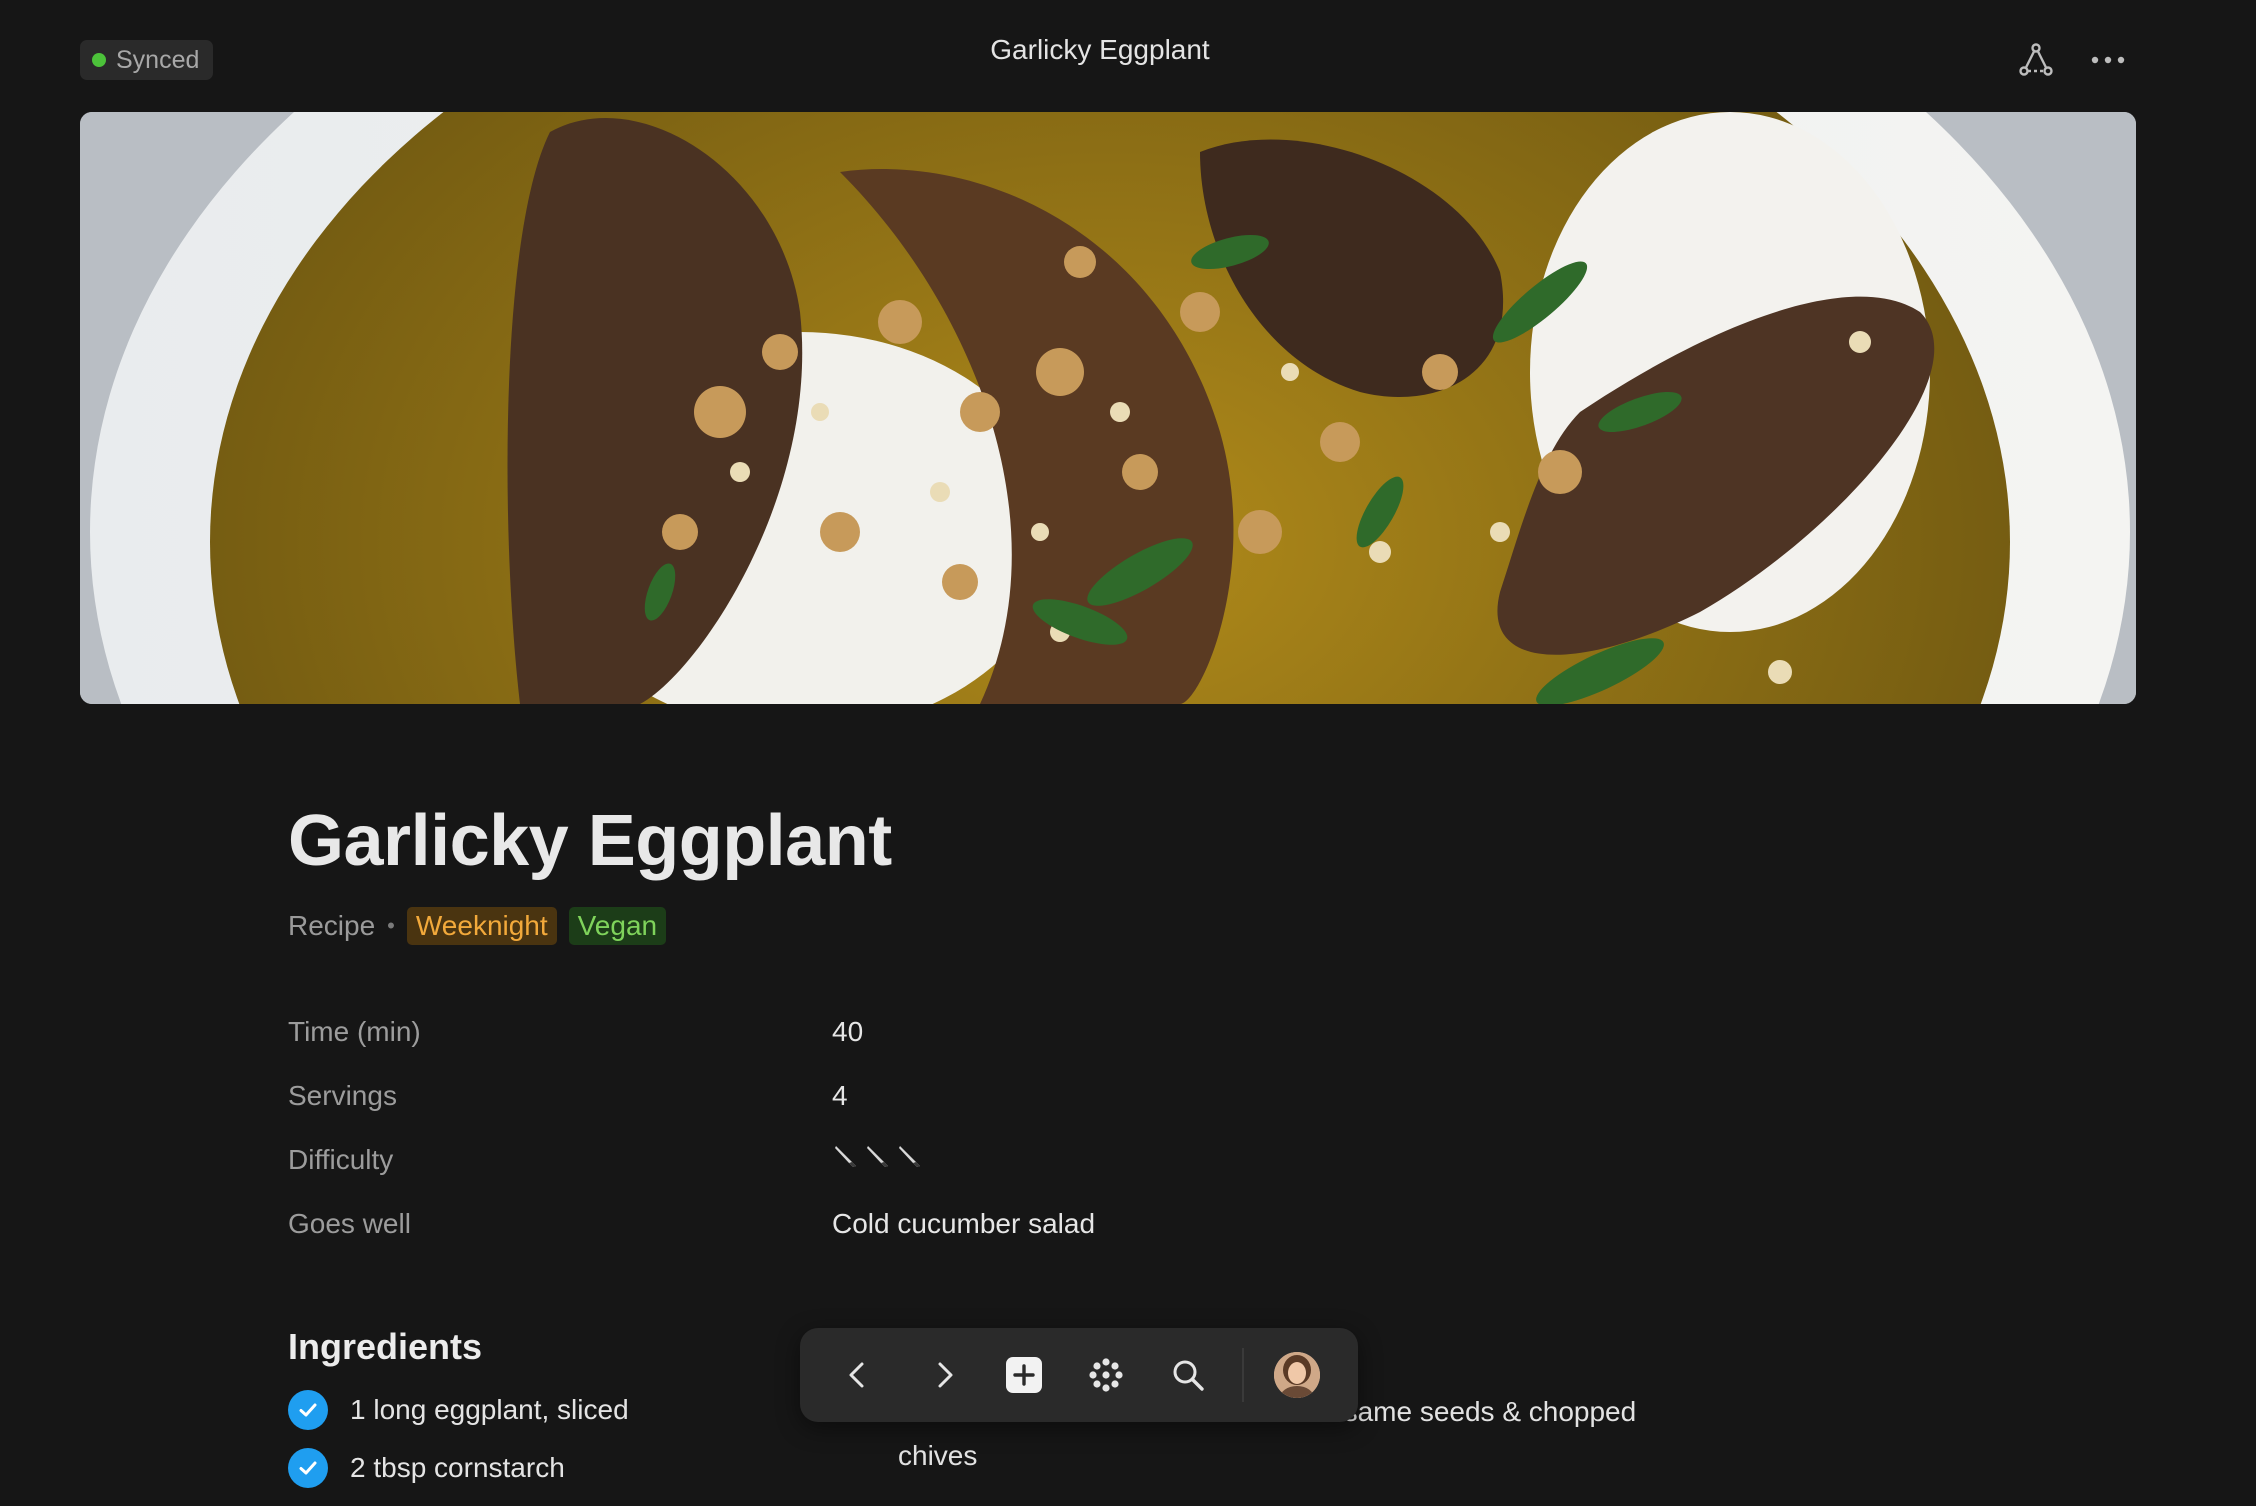 Image resolution: width=2256 pixels, height=1506 pixels. What do you see at coordinates (1297, 1375) in the screenshot?
I see `user-avatar` at bounding box center [1297, 1375].